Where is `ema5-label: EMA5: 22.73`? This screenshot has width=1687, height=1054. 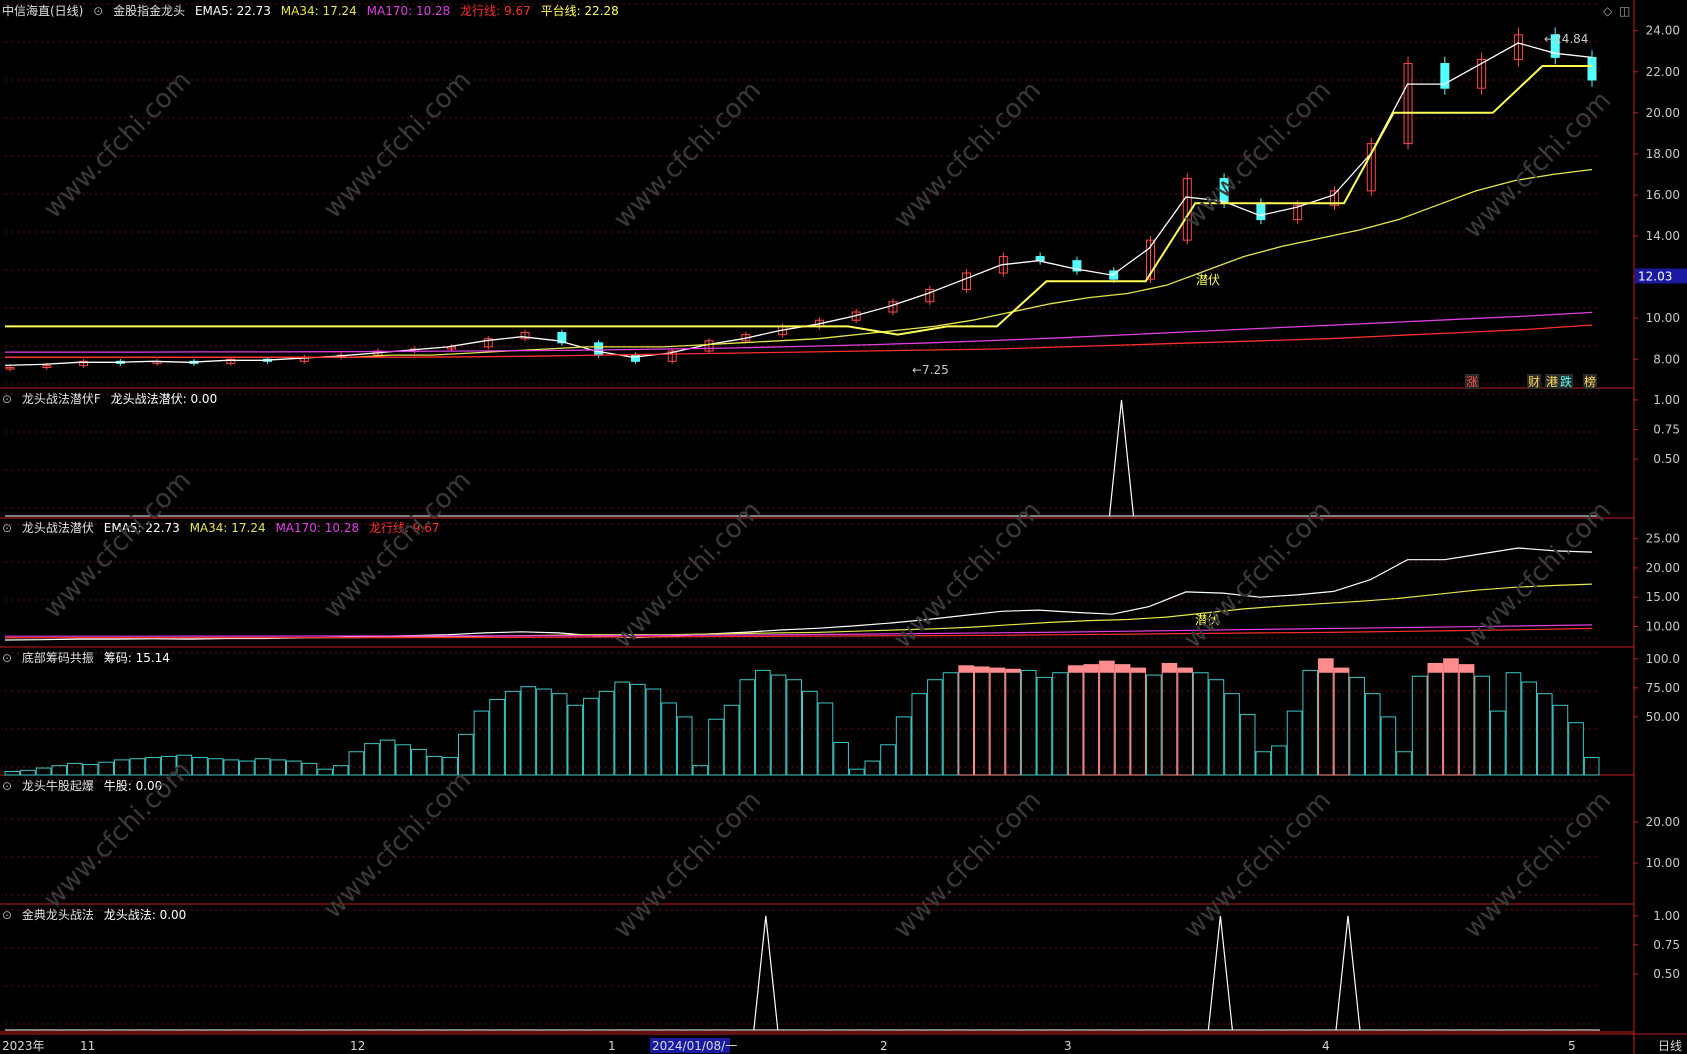 ema5-label: EMA5: 22.73 is located at coordinates (232, 11).